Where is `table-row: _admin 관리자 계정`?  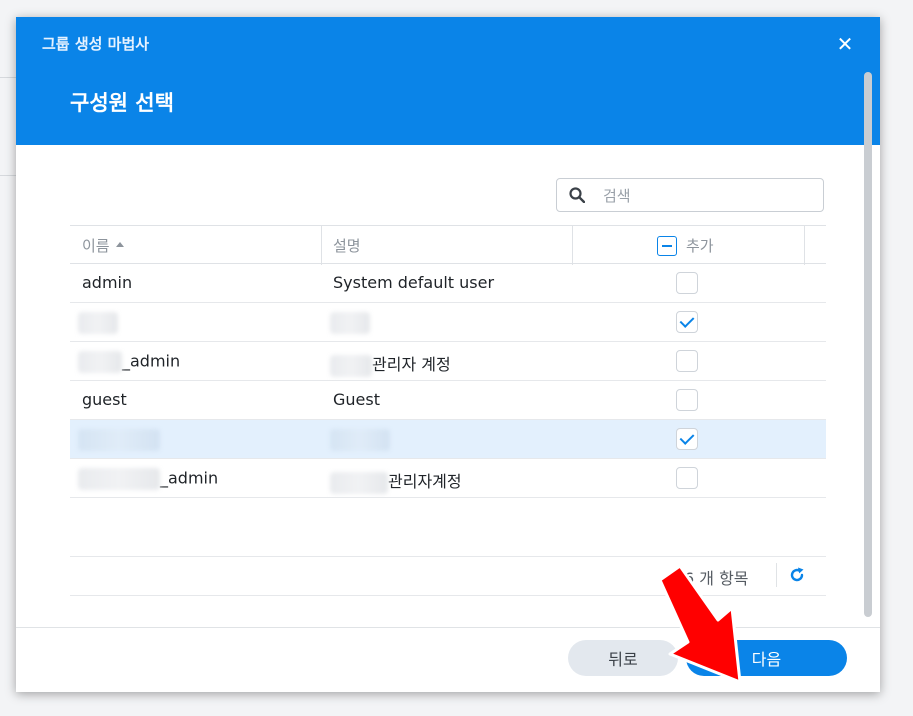
table-row: _admin 관리자 계정 is located at coordinates (448, 361).